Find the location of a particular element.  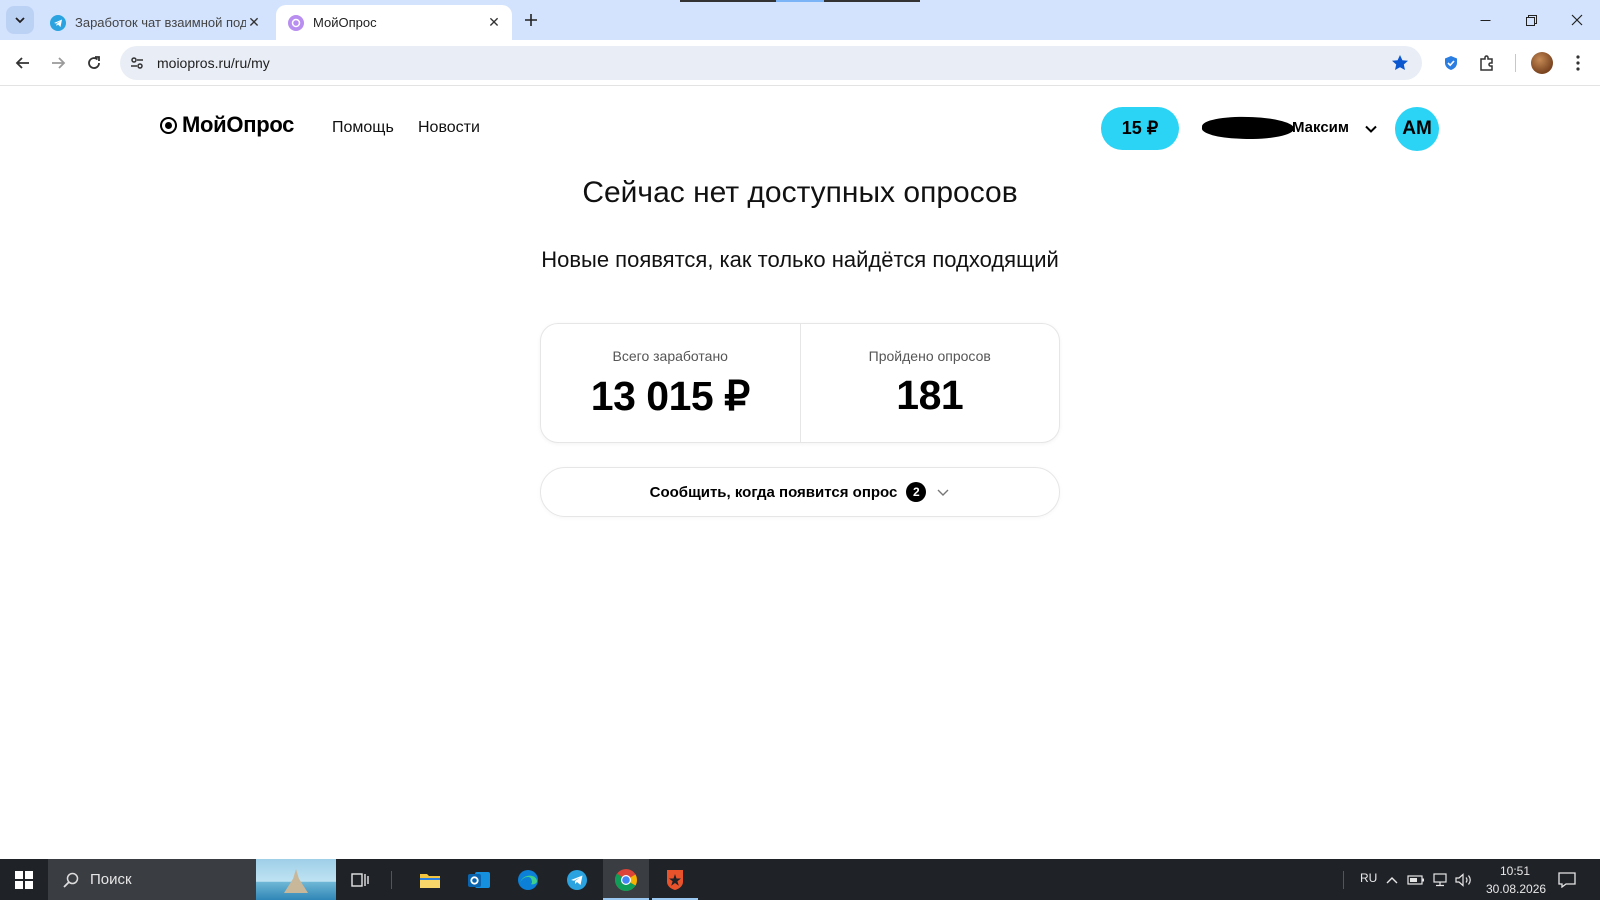

battery-tray-icon is located at coordinates (1416, 880).